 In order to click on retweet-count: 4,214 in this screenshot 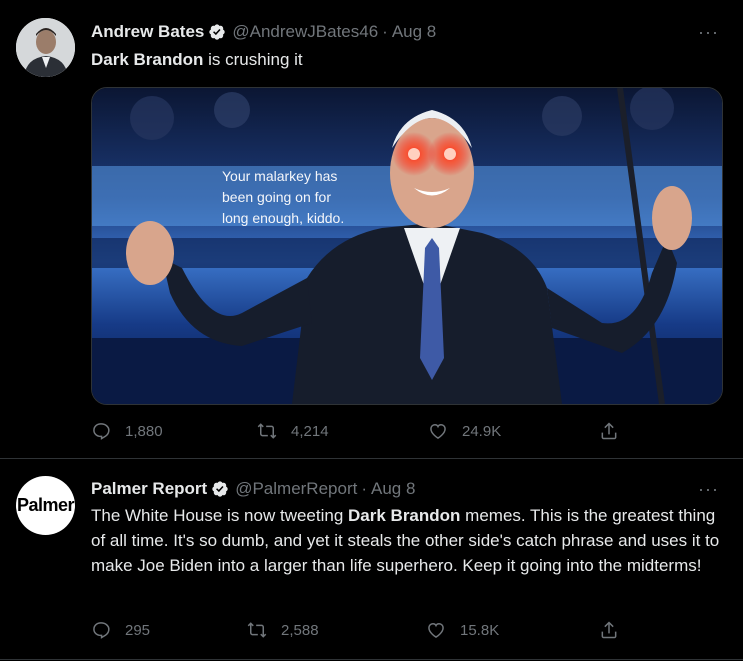, I will do `click(310, 431)`.